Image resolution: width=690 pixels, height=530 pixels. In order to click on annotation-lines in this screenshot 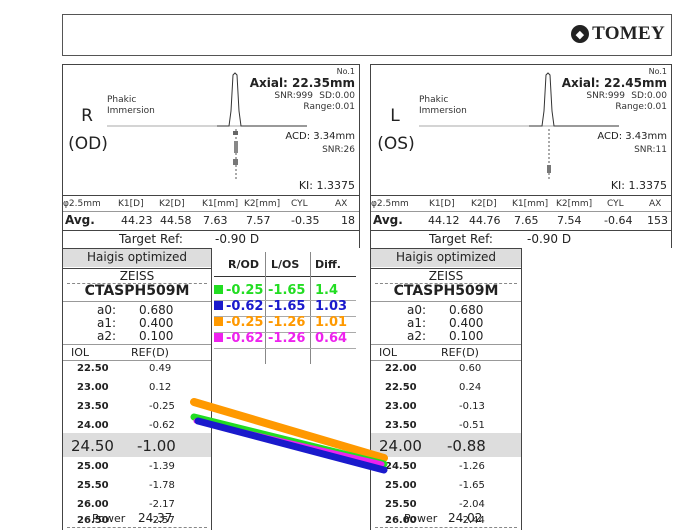, I will do `click(289, 436)`.